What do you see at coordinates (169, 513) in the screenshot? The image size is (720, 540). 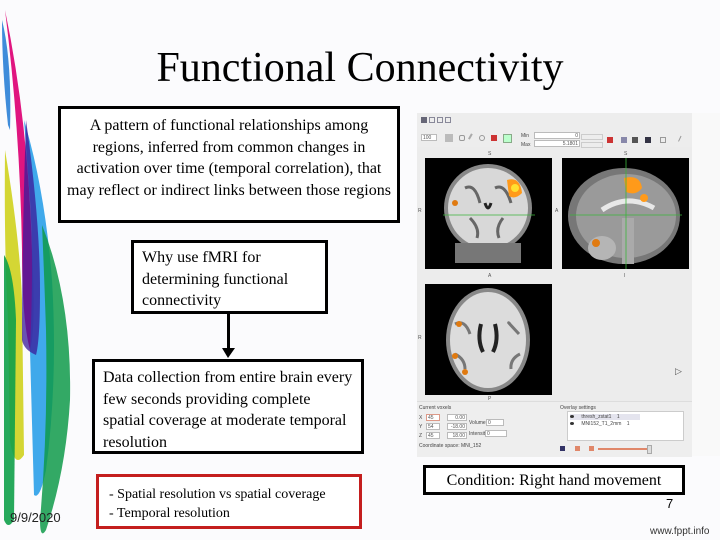 I see `limitation-item: - Temporal resolution` at bounding box center [169, 513].